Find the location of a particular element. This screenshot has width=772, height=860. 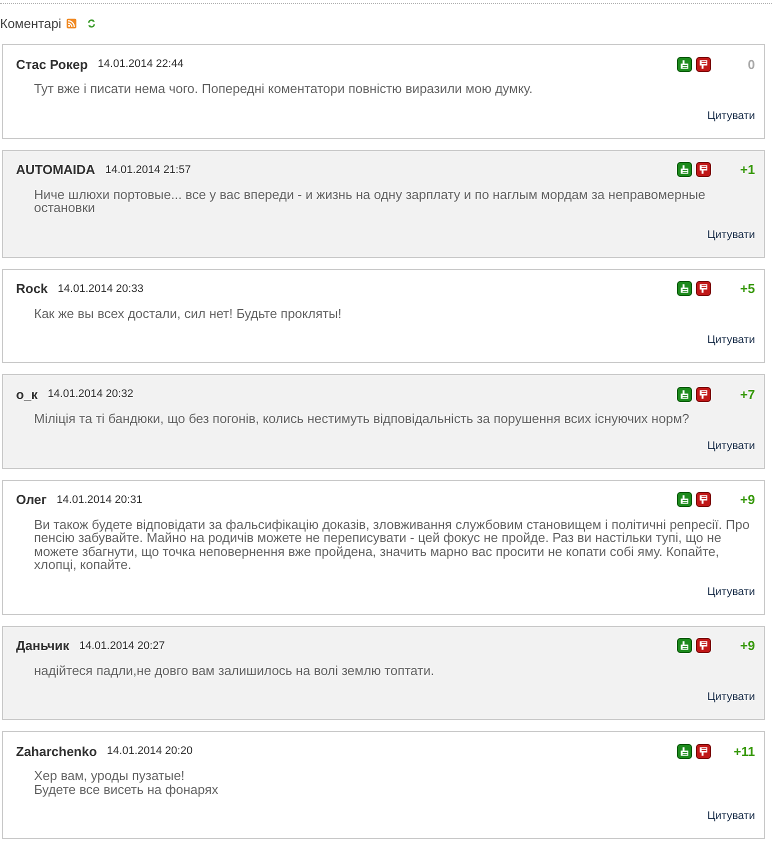

comment-date: 14.01.2014 20:27 is located at coordinates (122, 646).